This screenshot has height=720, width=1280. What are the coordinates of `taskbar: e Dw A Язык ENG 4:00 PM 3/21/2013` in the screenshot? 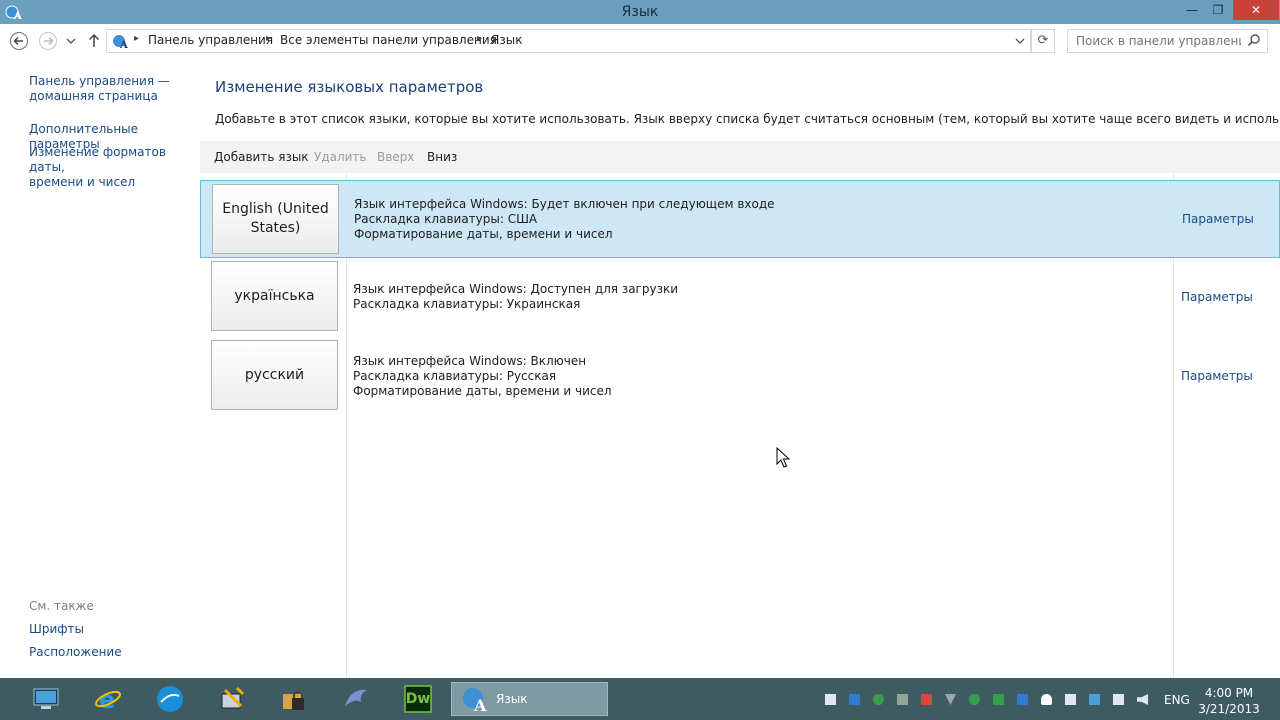 It's located at (640, 699).